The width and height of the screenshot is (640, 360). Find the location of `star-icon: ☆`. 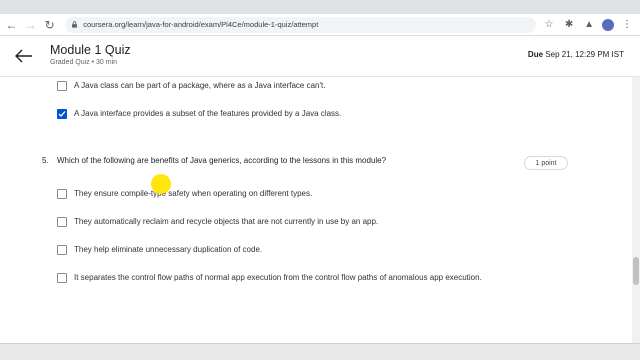

star-icon: ☆ is located at coordinates (549, 25).